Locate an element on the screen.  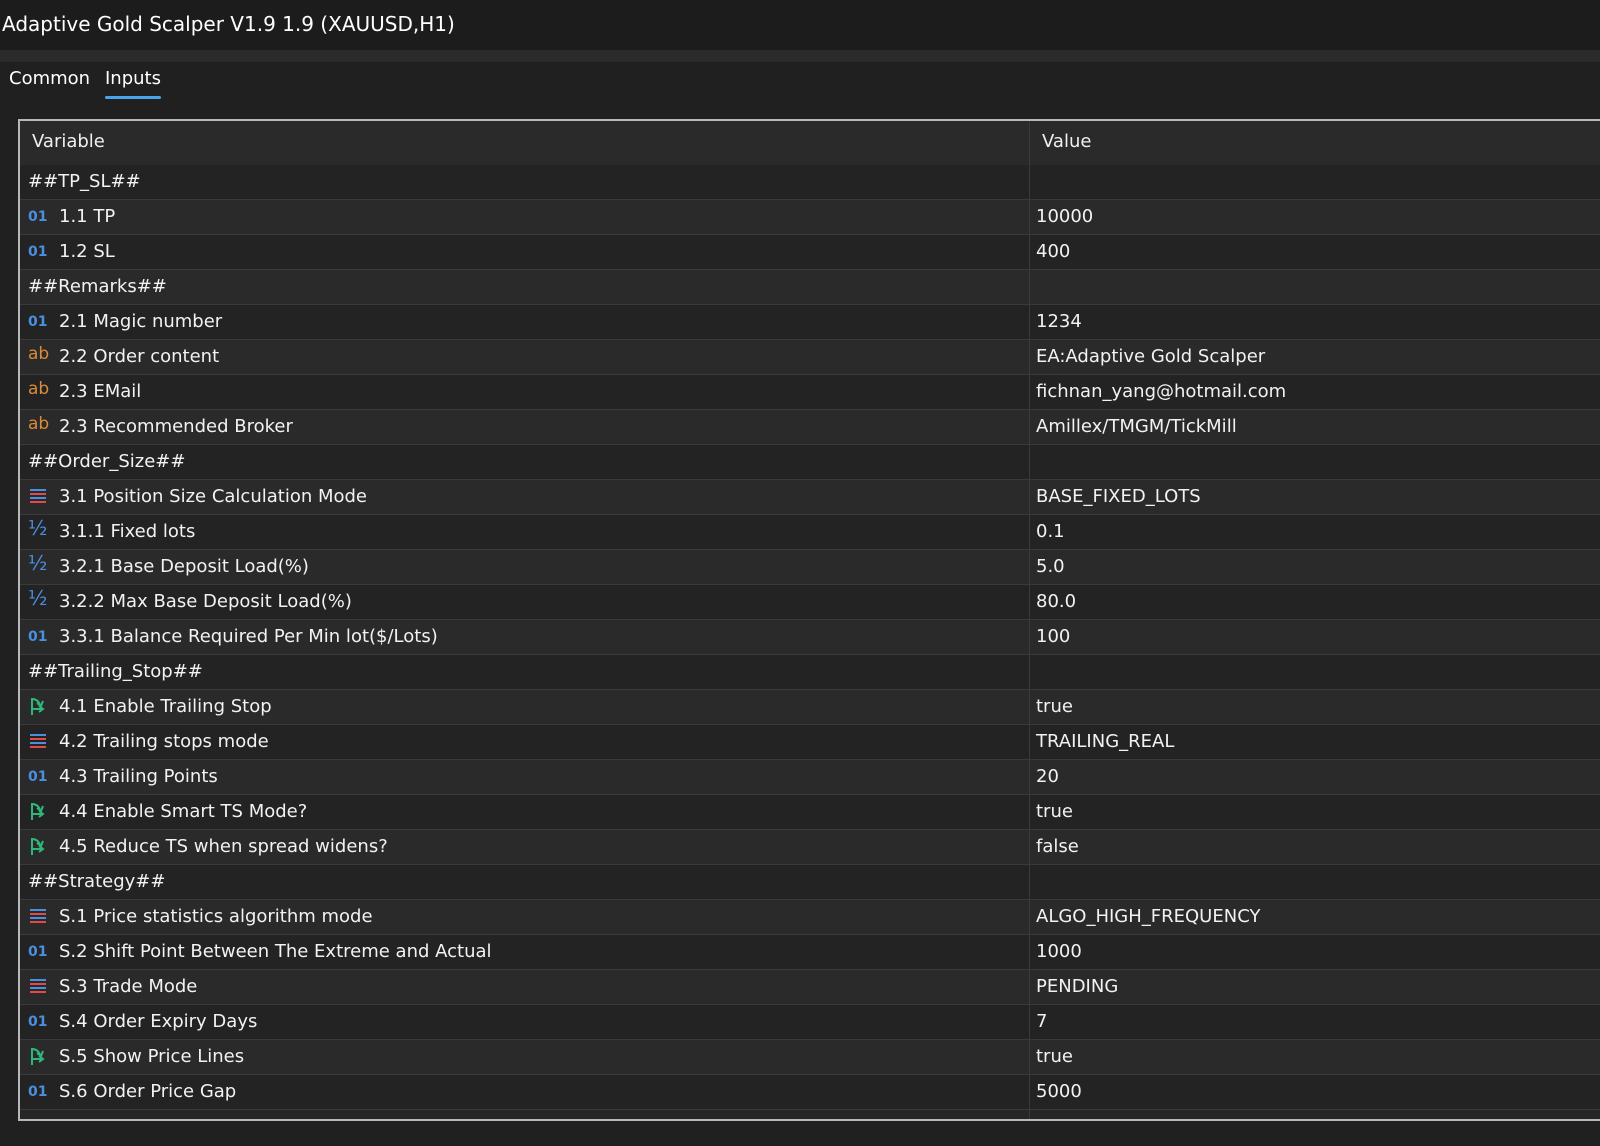
group-header-row: ##Trailing_Stop## is located at coordinates (810, 672).